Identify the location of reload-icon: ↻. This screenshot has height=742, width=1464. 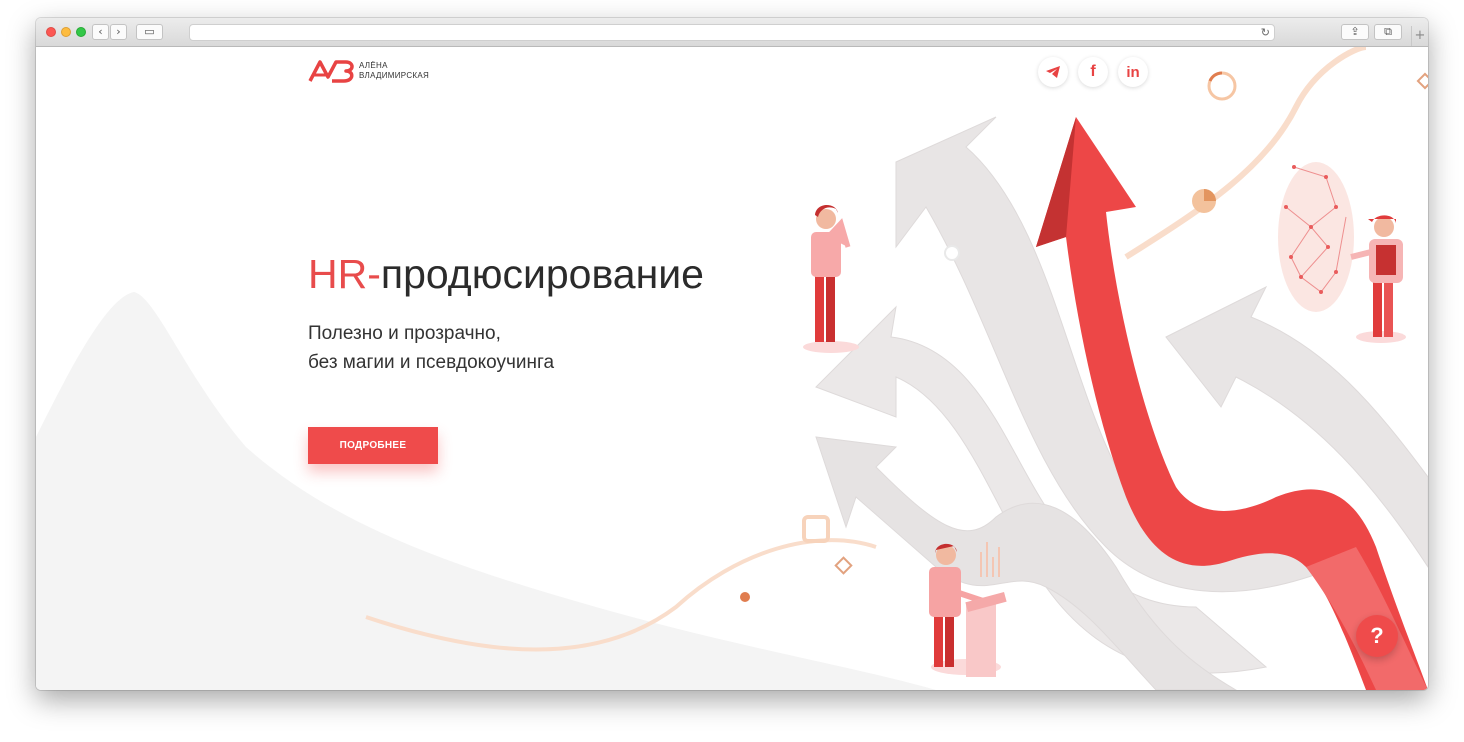
(1265, 32).